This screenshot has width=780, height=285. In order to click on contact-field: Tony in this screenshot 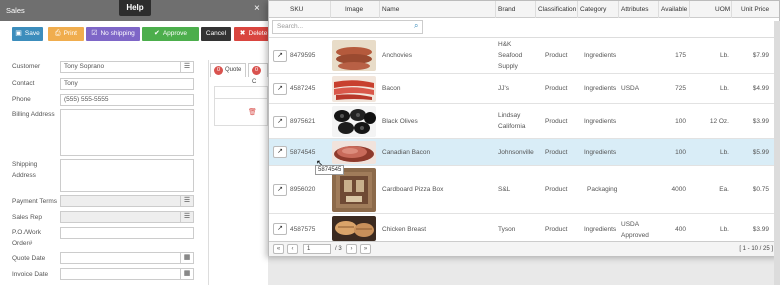, I will do `click(127, 84)`.